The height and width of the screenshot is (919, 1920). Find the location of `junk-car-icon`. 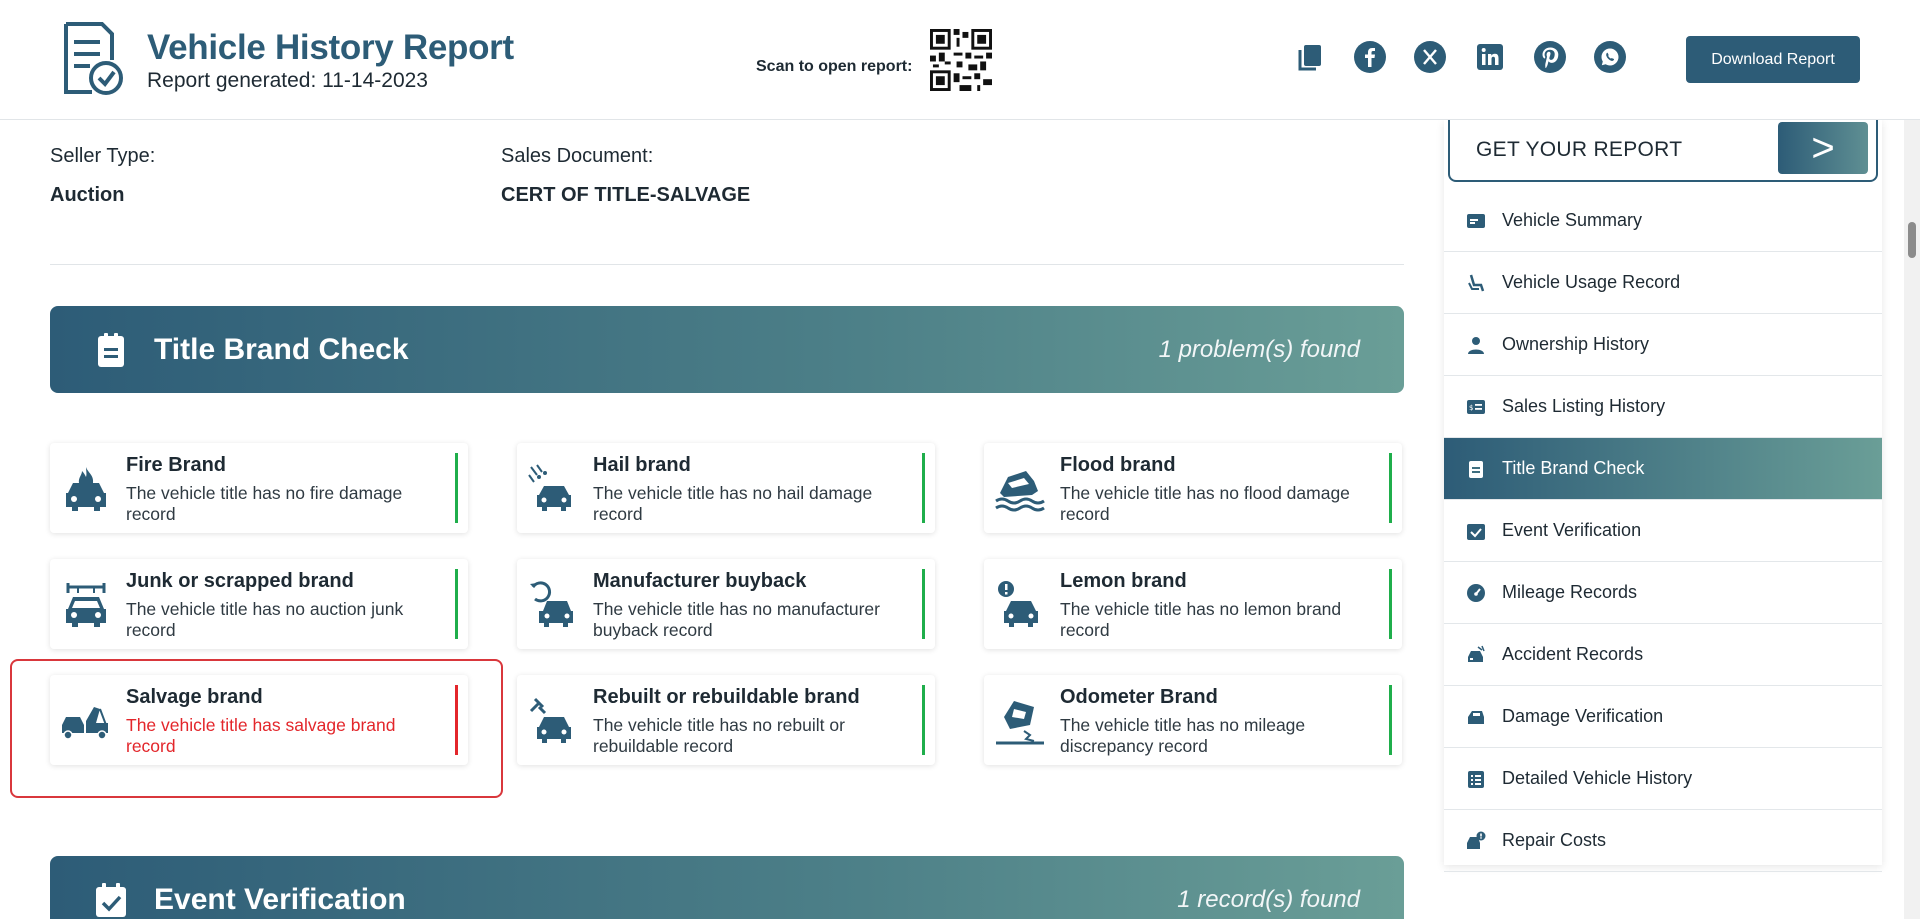

junk-car-icon is located at coordinates (86, 605).